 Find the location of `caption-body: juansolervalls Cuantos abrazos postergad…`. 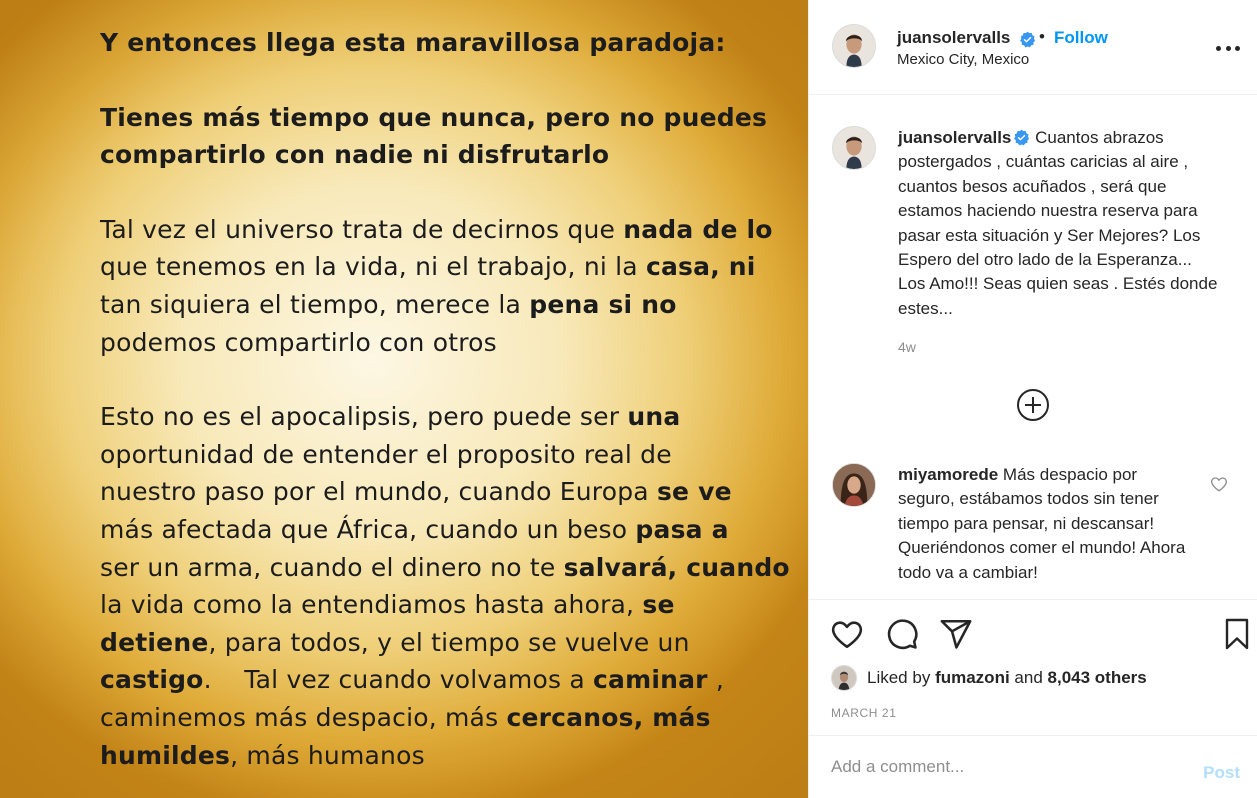

caption-body: juansolervalls Cuantos abrazos postergad… is located at coordinates (1058, 223).